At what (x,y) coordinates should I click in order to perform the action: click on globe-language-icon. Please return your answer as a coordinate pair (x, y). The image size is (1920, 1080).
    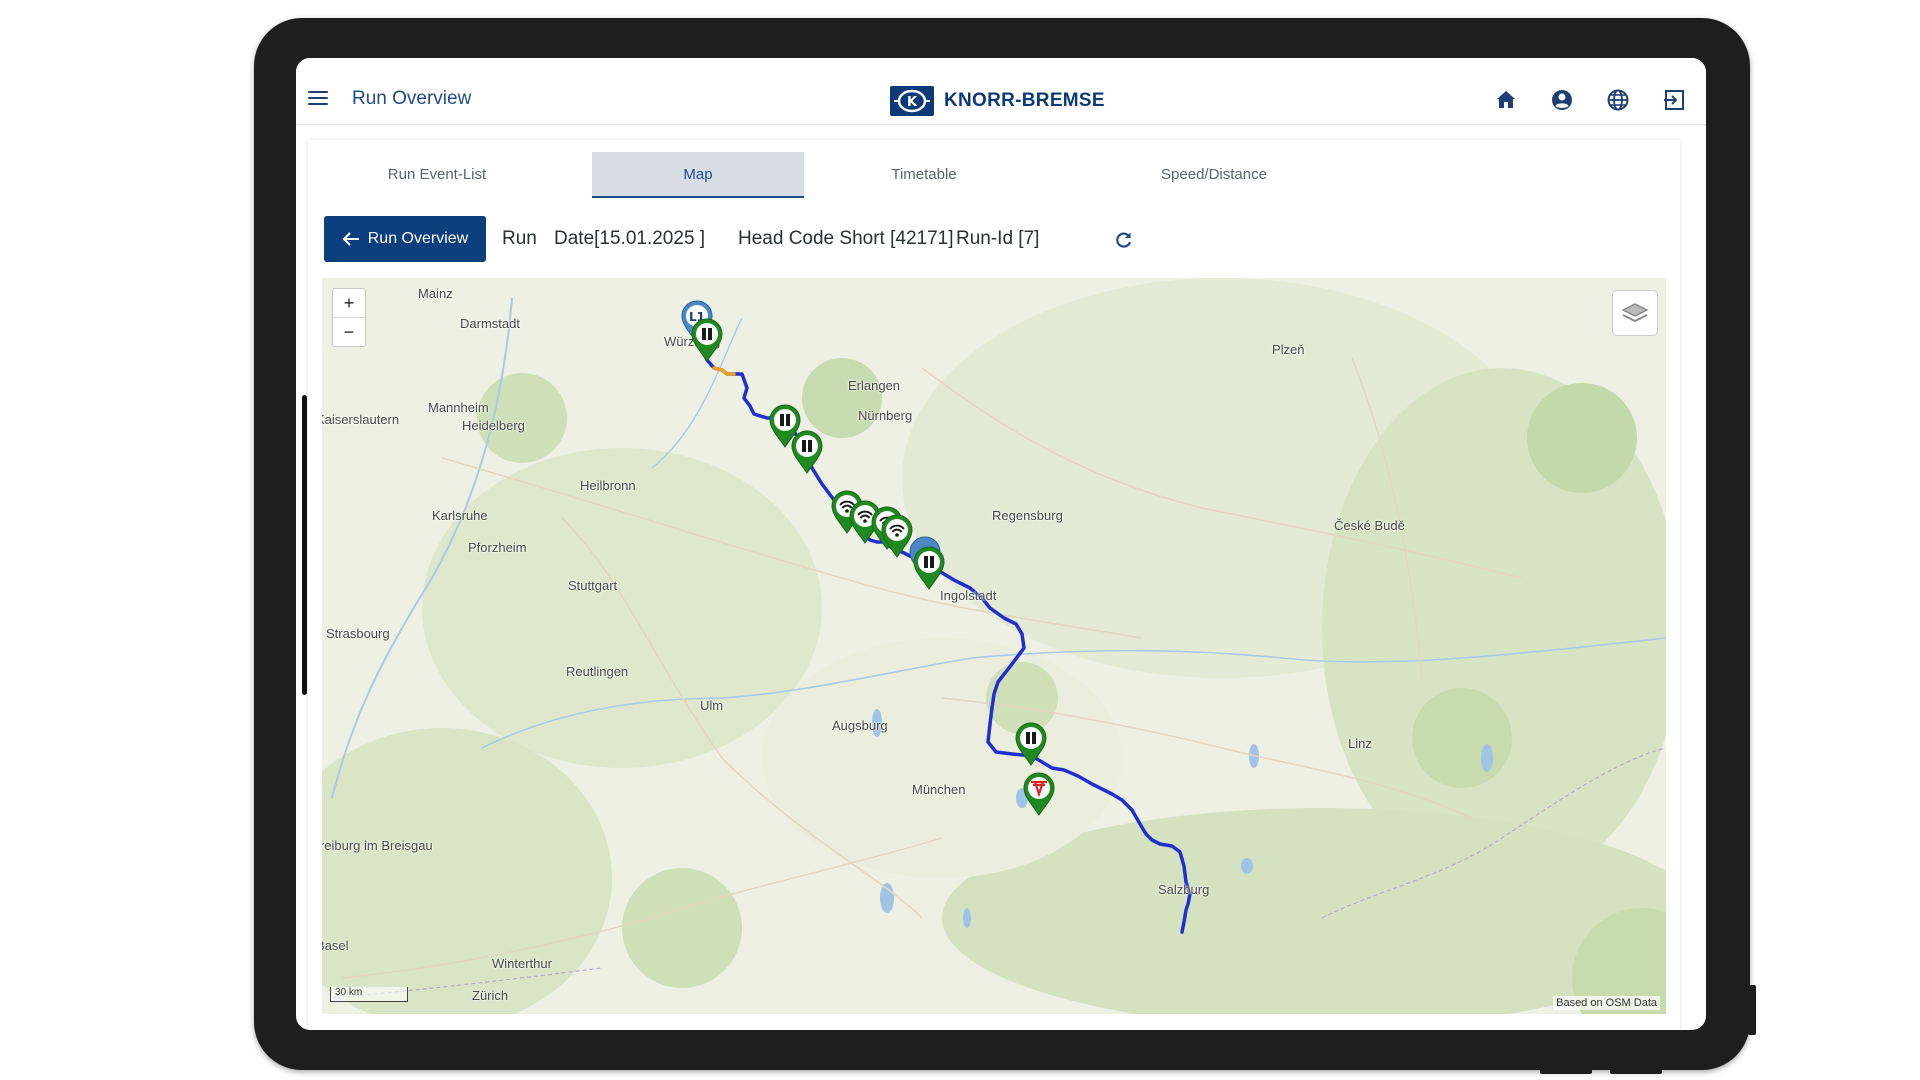
    Looking at the image, I should click on (1618, 100).